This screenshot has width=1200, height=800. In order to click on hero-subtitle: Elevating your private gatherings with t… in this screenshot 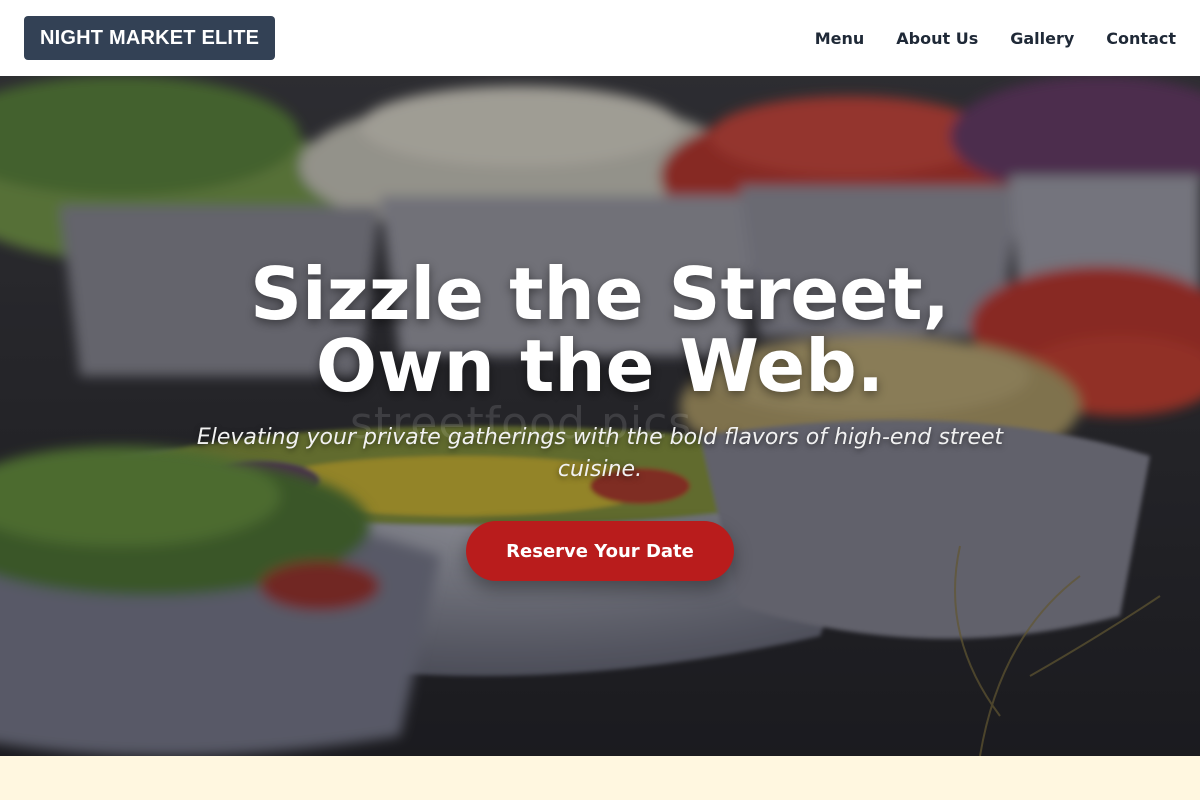, I will do `click(600, 453)`.